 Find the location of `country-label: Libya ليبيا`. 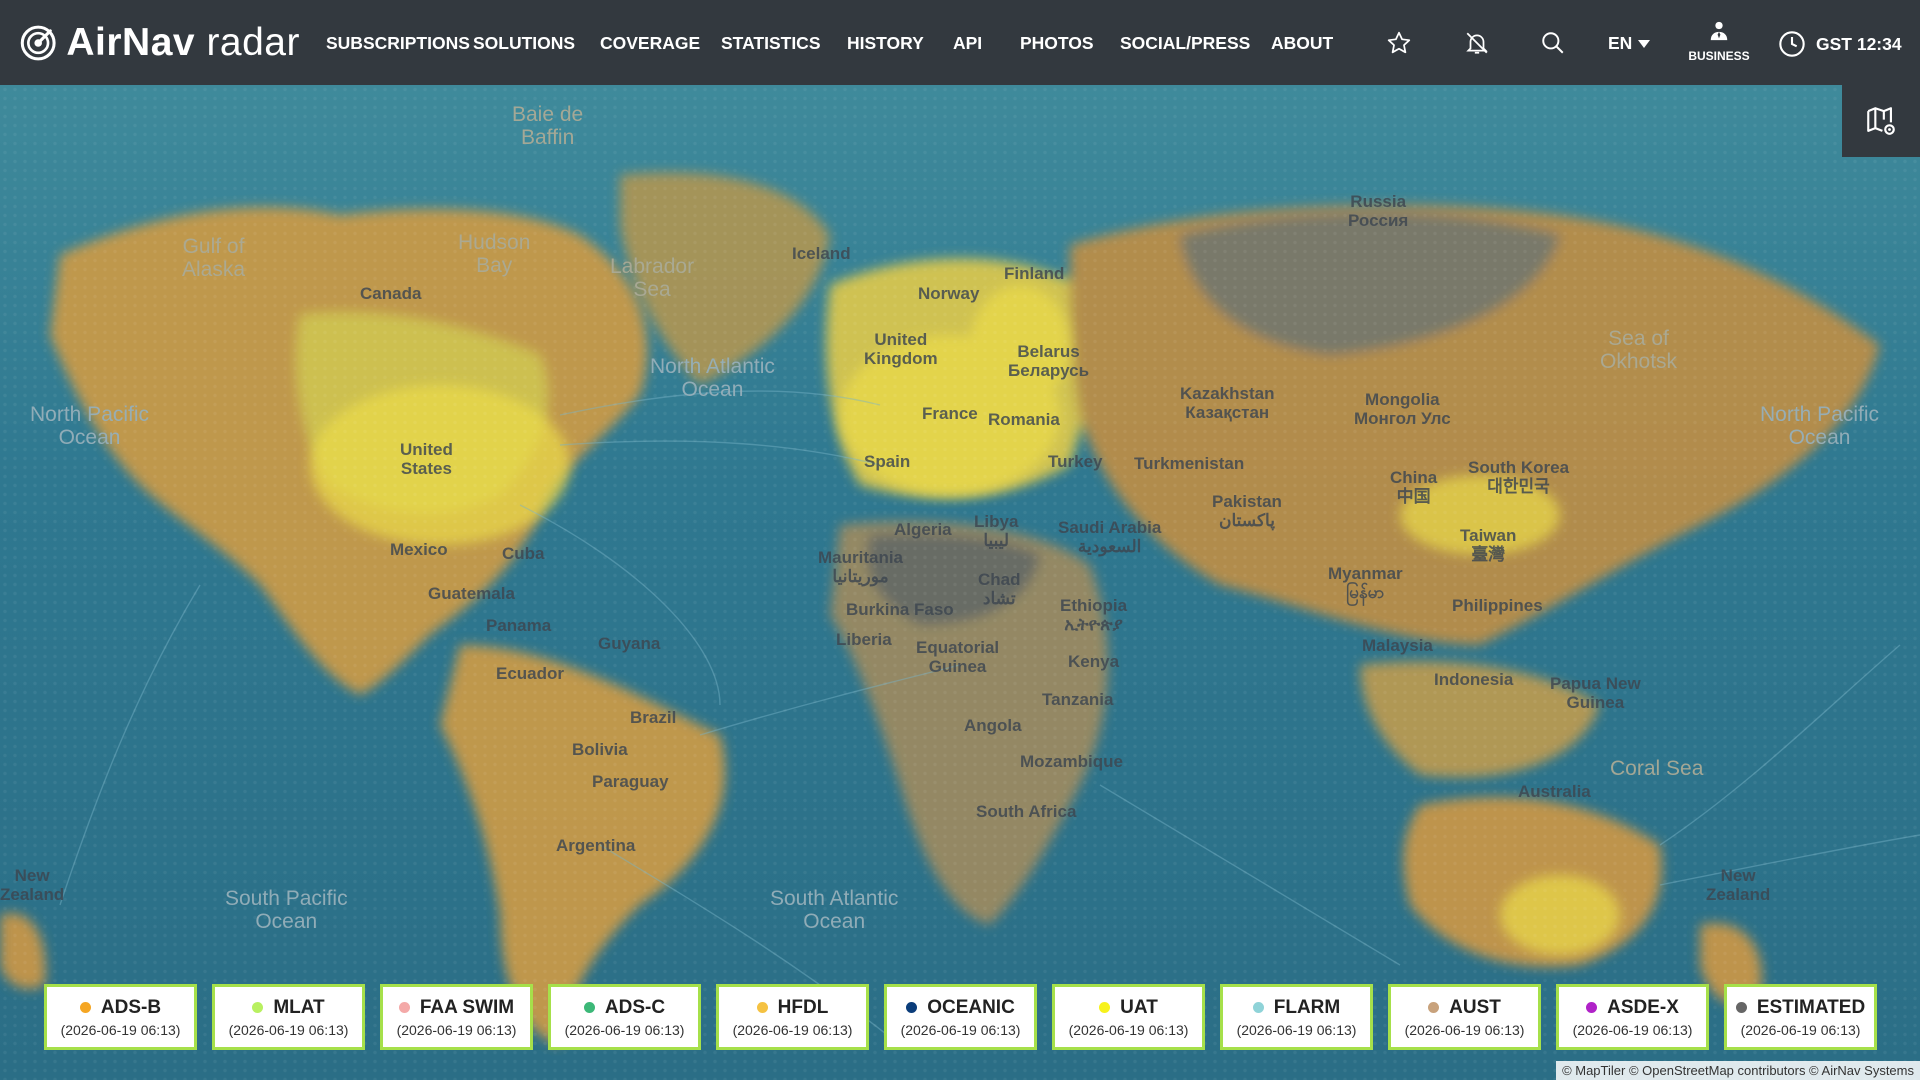

country-label: Libya ليبيا is located at coordinates (996, 531).